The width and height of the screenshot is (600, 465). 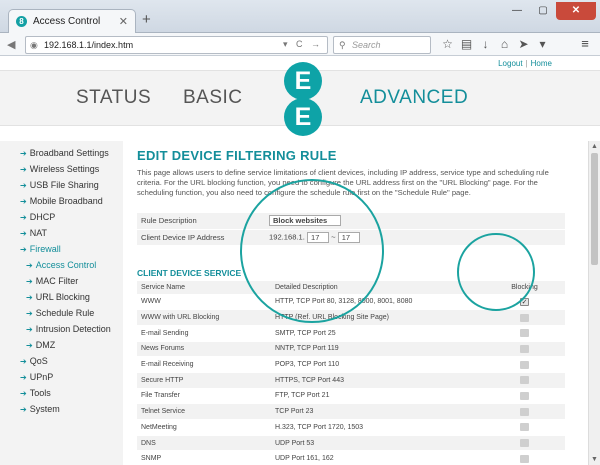 What do you see at coordinates (34, 361) in the screenshot?
I see `sidebar-item-qos: ➔ QoS` at bounding box center [34, 361].